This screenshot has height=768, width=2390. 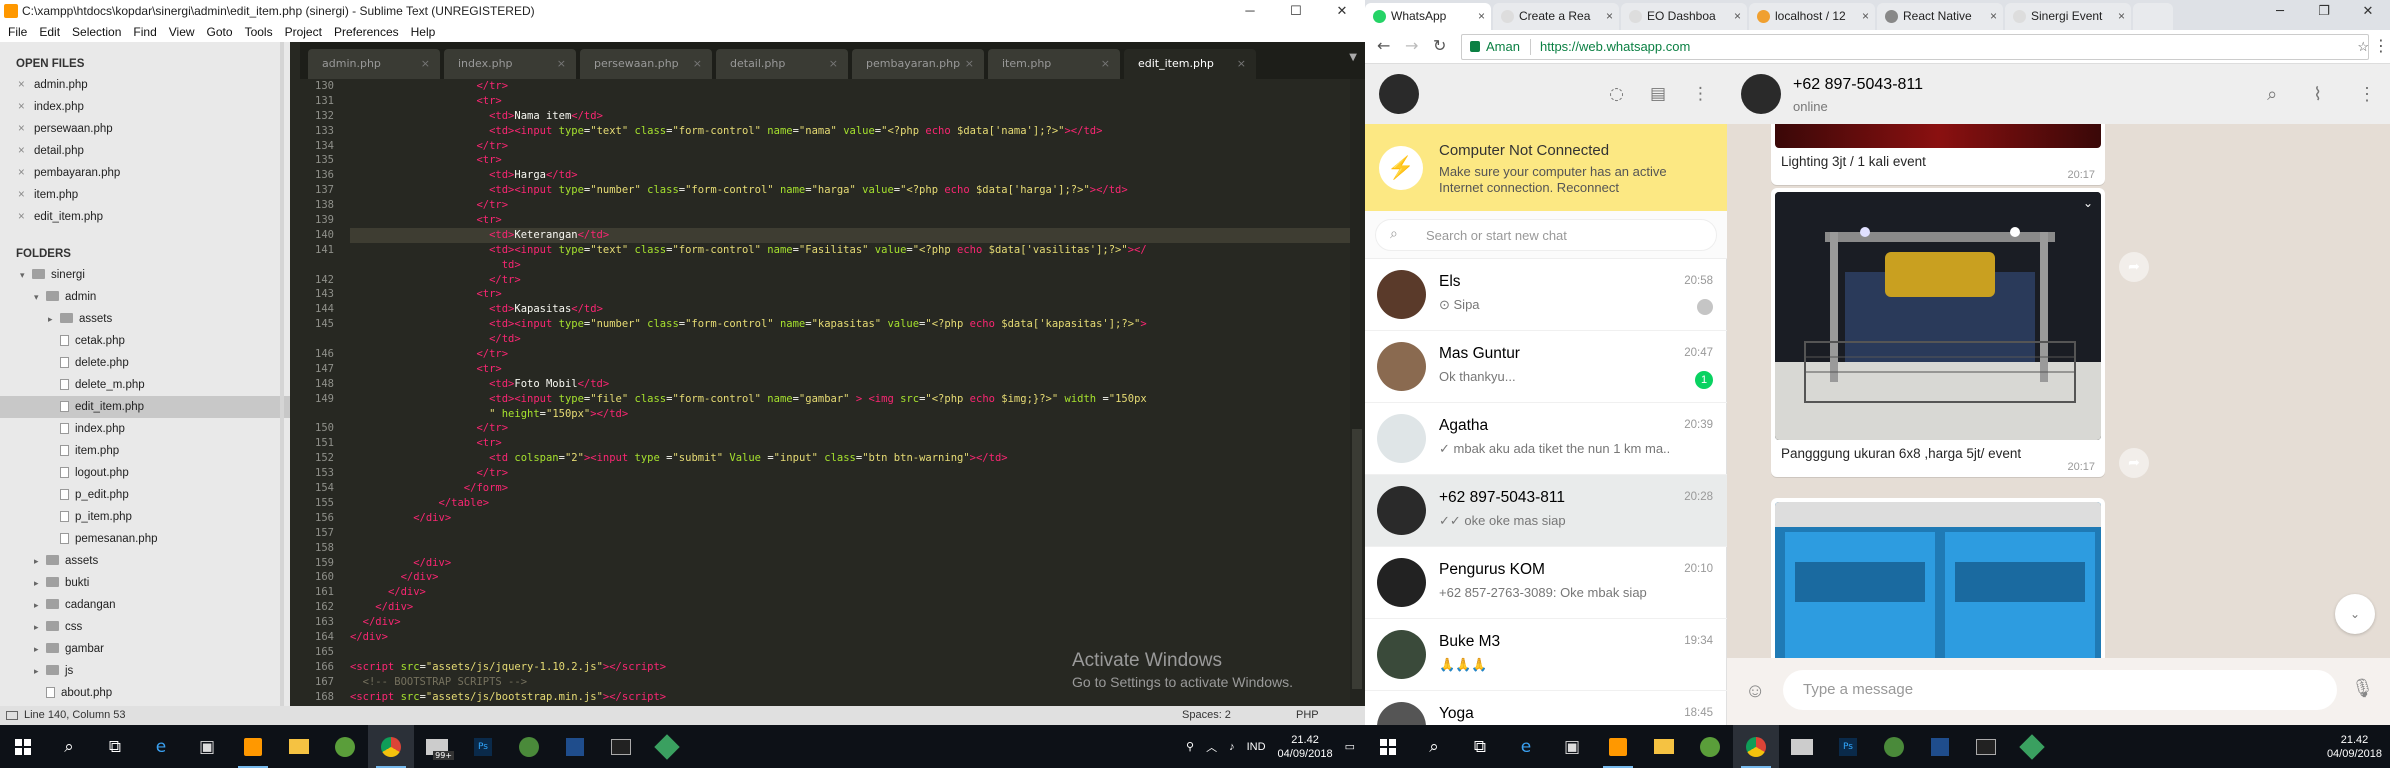 I want to click on address-bar: Aman https://web.whatsapp.com ☆, so click(x=1915, y=47).